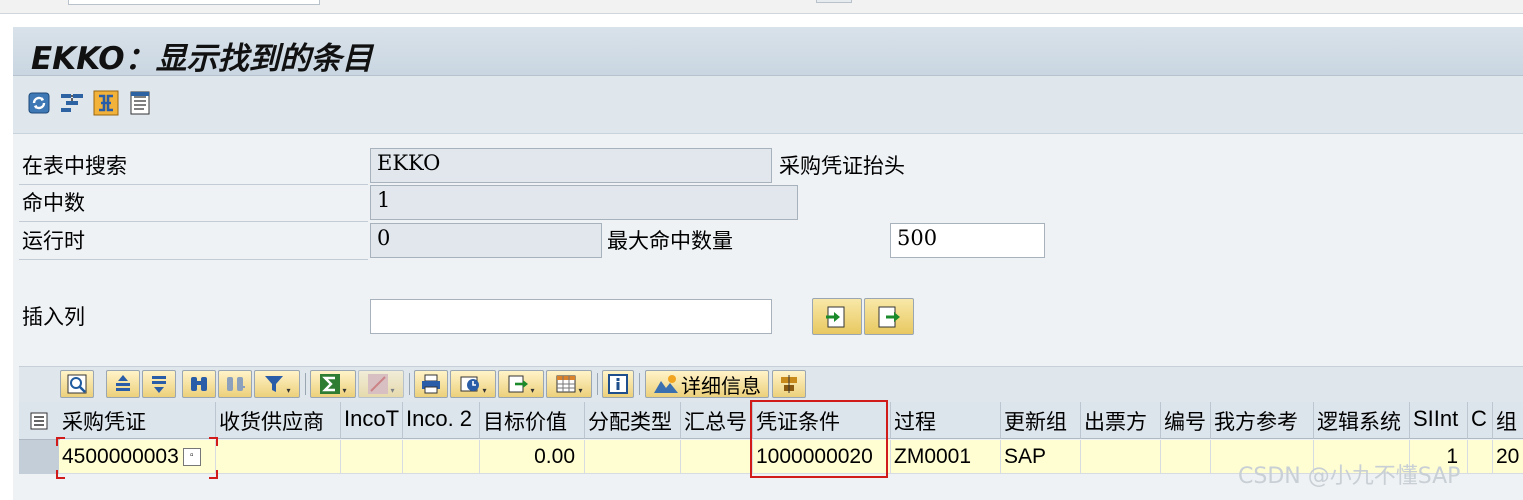  What do you see at coordinates (717, 420) in the screenshot?
I see `column-header: 汇总号` at bounding box center [717, 420].